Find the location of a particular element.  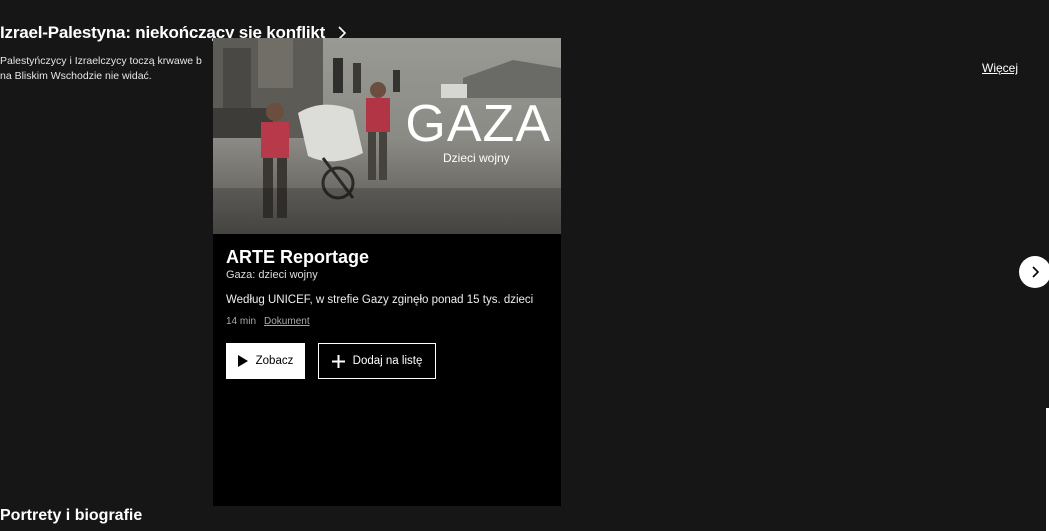

genre-link: Dokument is located at coordinates (287, 321).